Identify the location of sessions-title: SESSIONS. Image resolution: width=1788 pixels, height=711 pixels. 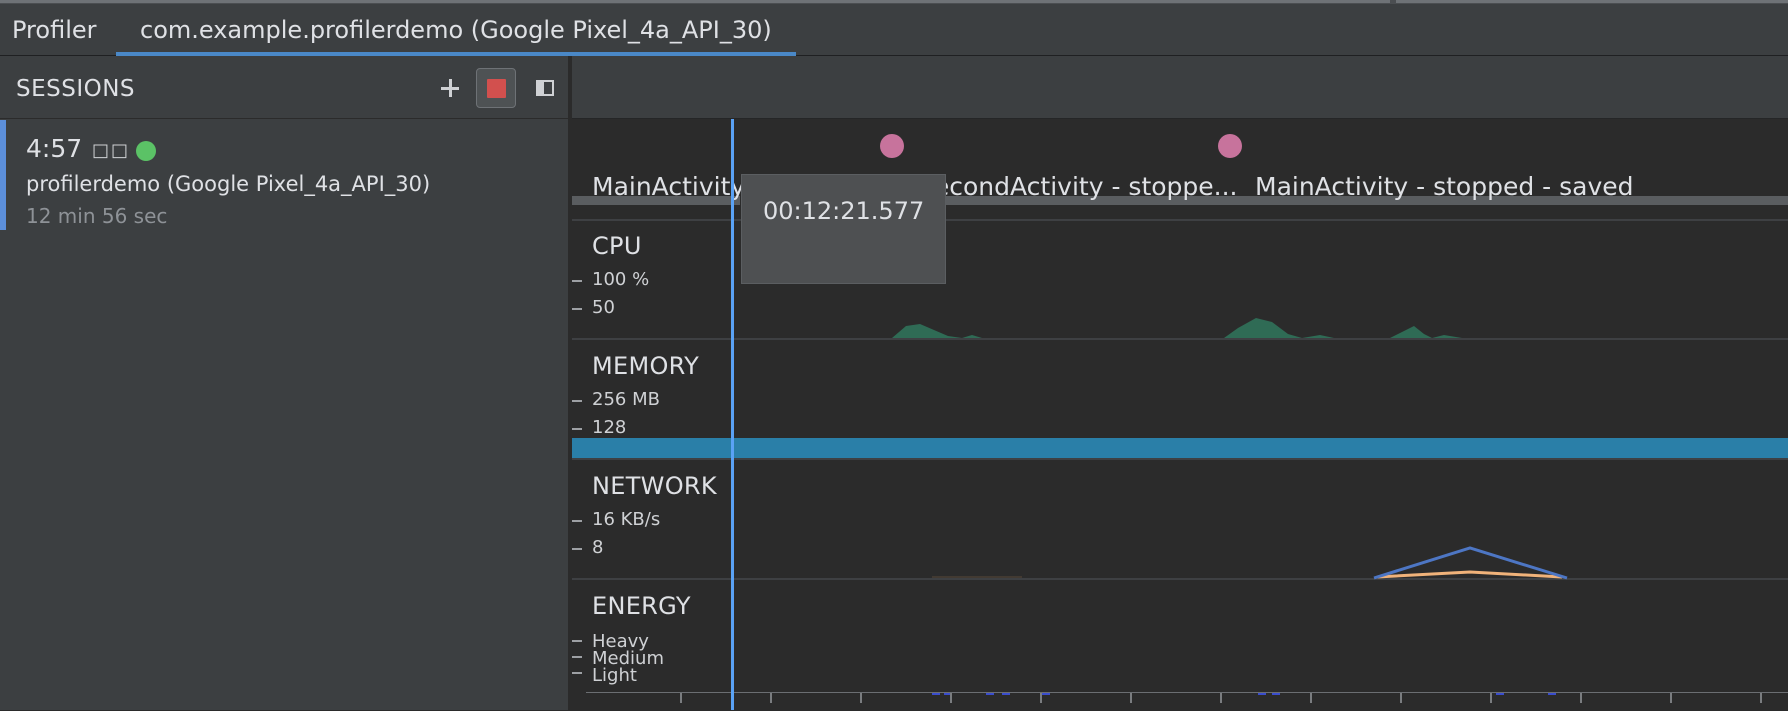
(76, 89).